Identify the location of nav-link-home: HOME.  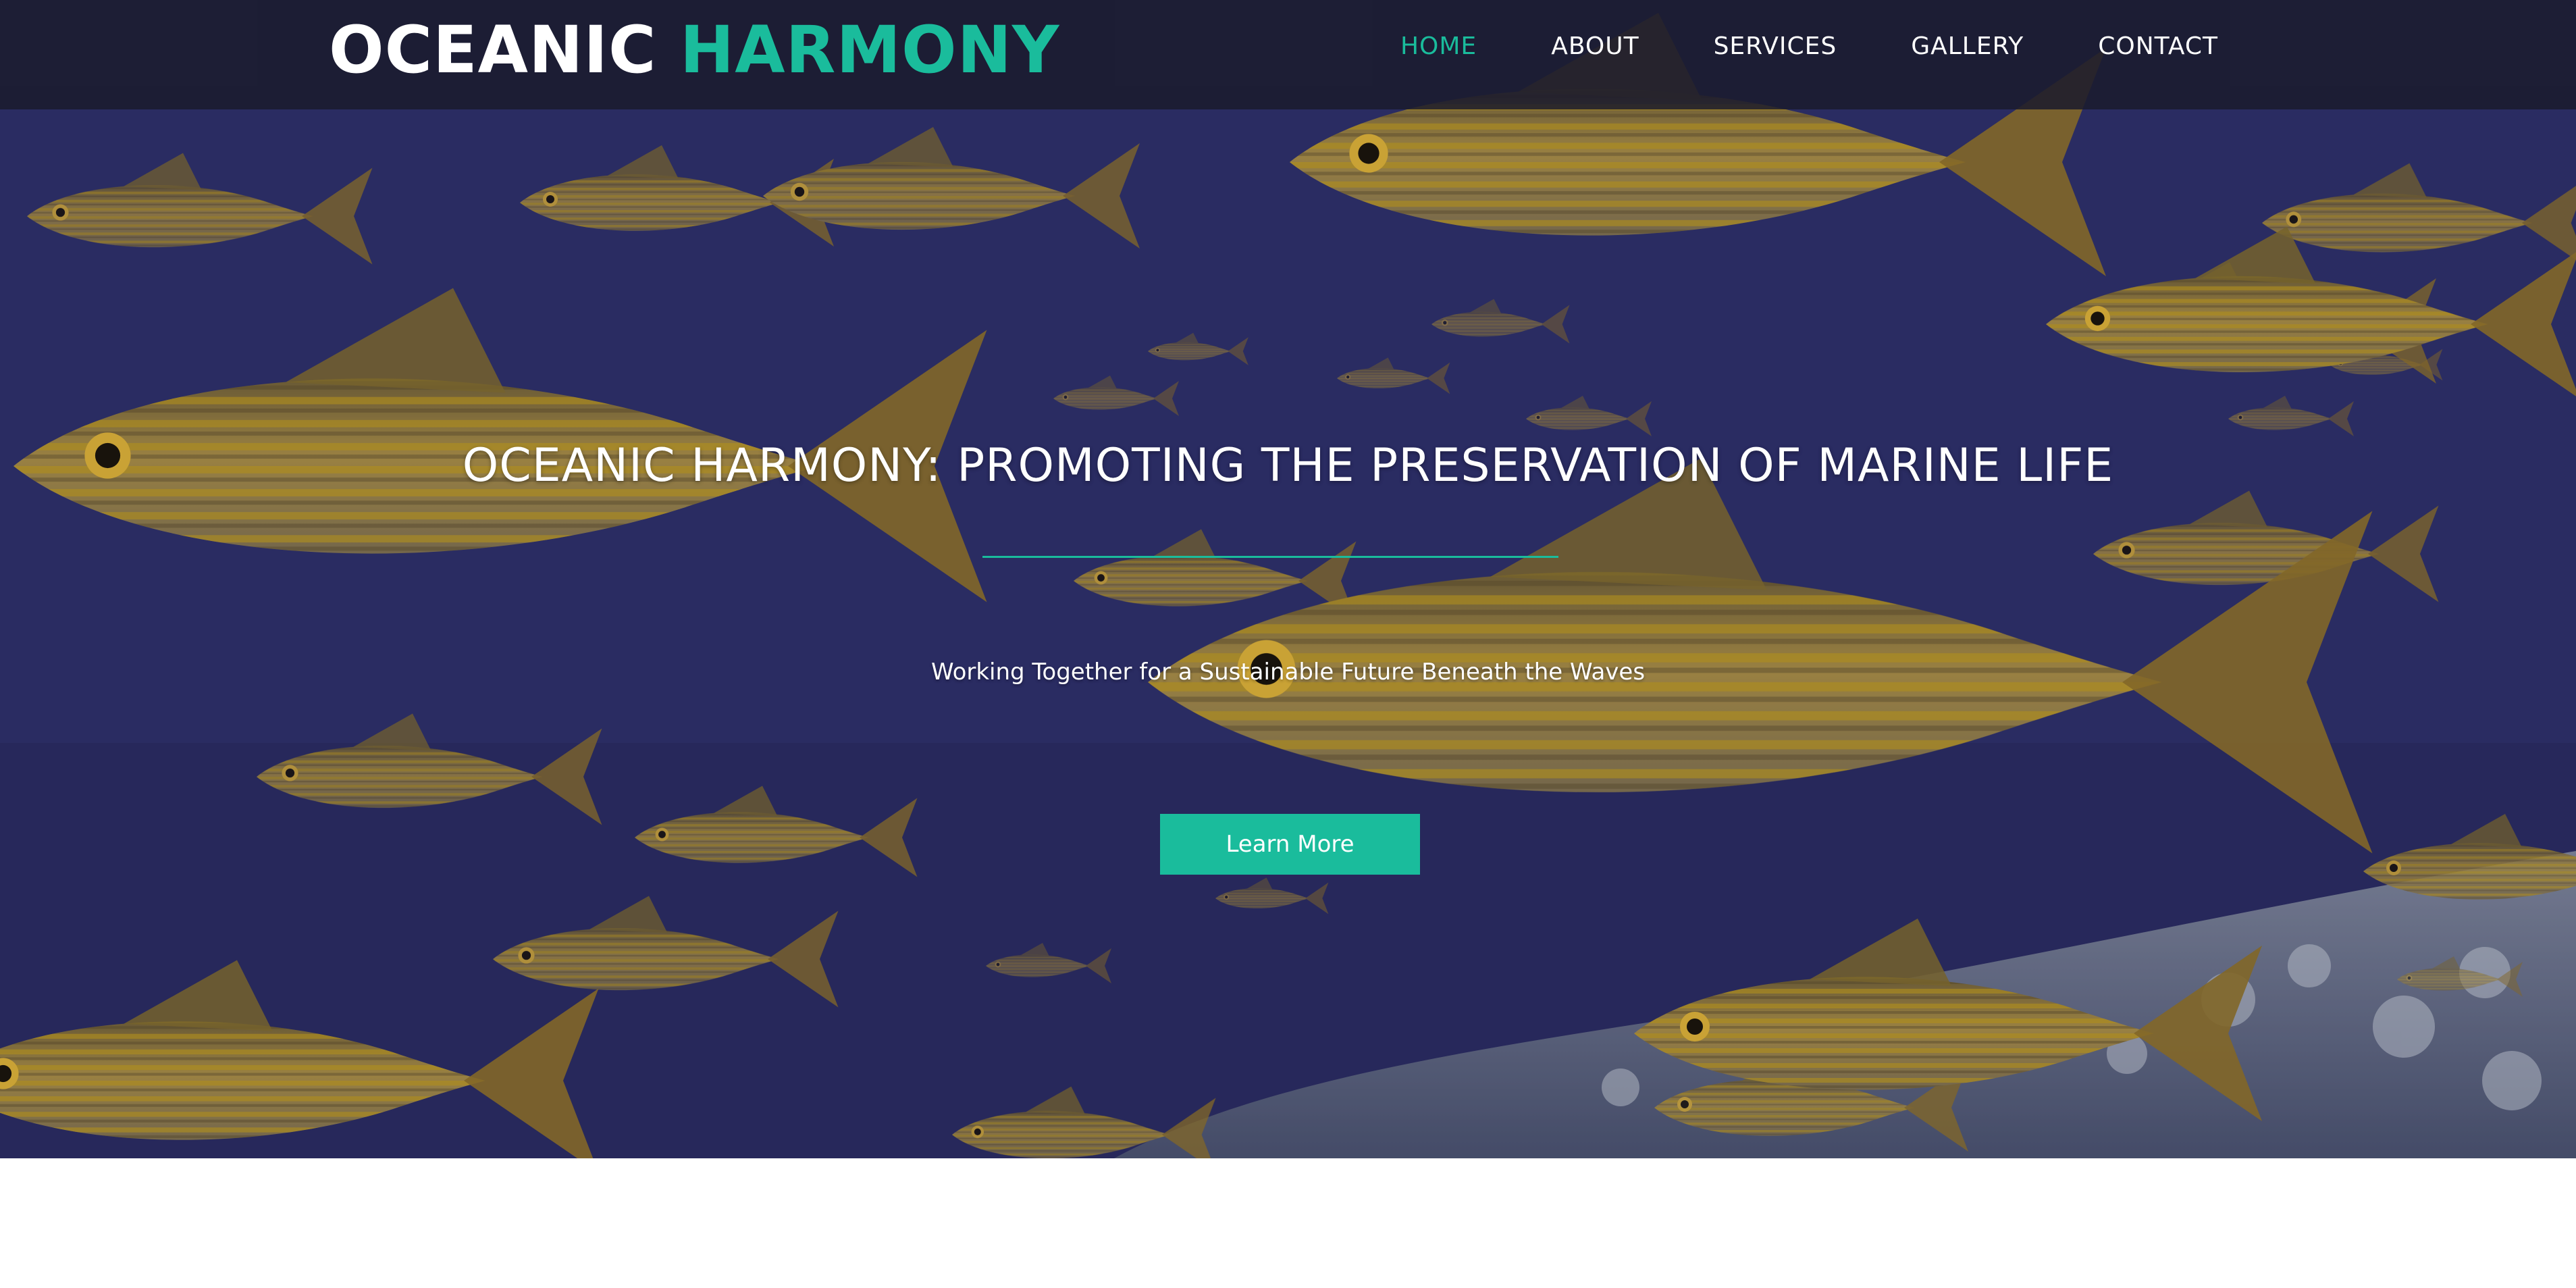
(1438, 46).